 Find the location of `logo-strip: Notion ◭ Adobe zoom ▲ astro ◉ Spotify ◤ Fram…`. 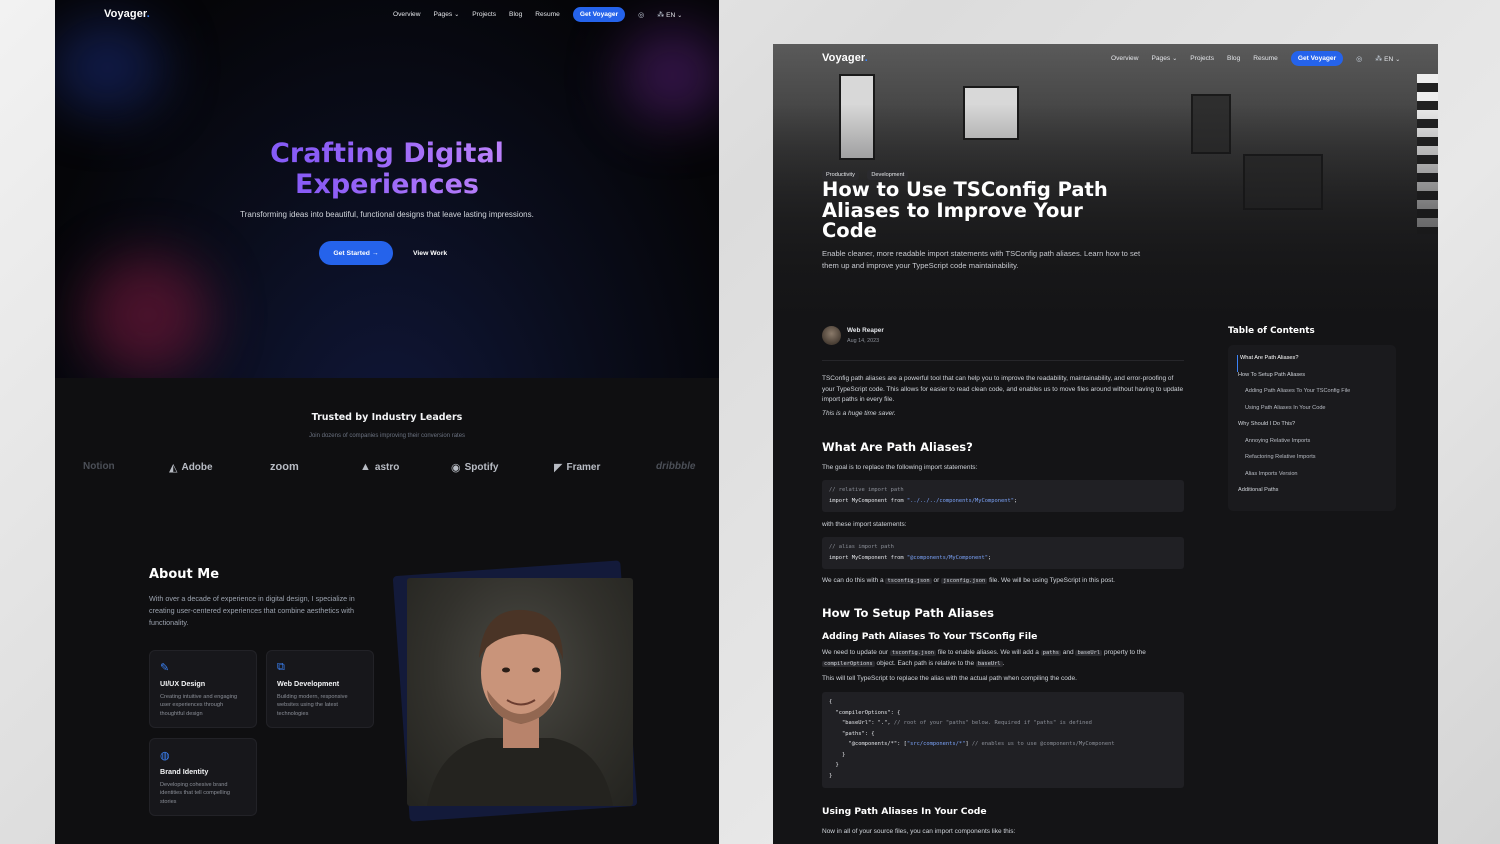

logo-strip: Notion ◭ Adobe zoom ▲ astro ◉ Spotify ◤ Fram… is located at coordinates (387, 471).